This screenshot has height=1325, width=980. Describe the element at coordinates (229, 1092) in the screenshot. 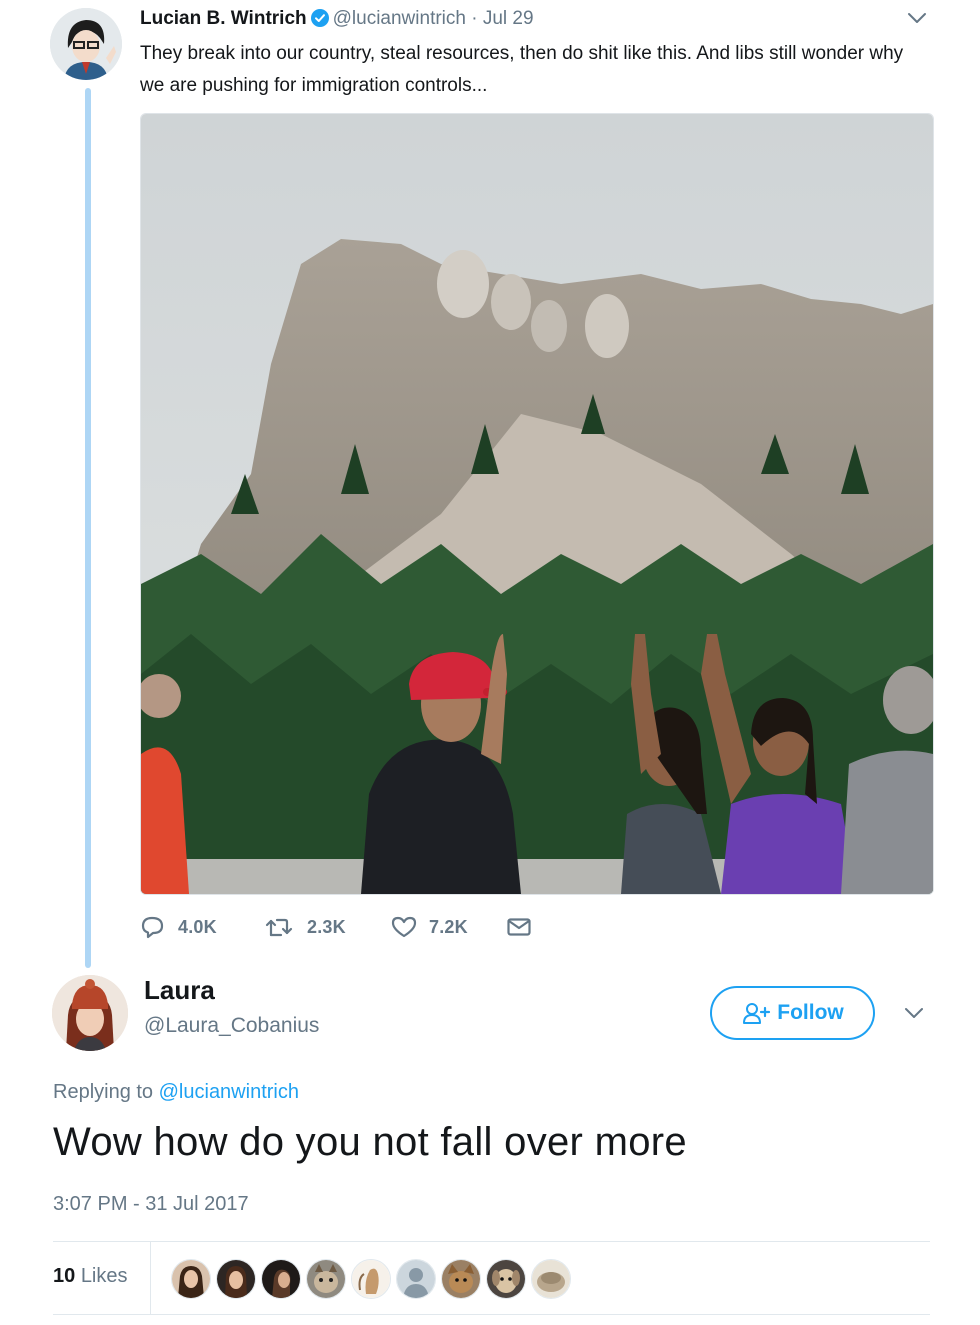

I see `replying-mention: @lucianwintrich` at that location.